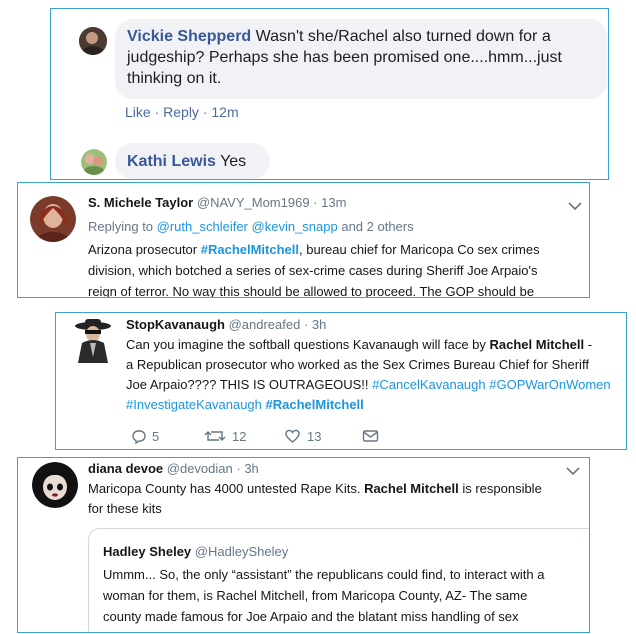  I want to click on zorro-figure-icon, so click(93, 340).